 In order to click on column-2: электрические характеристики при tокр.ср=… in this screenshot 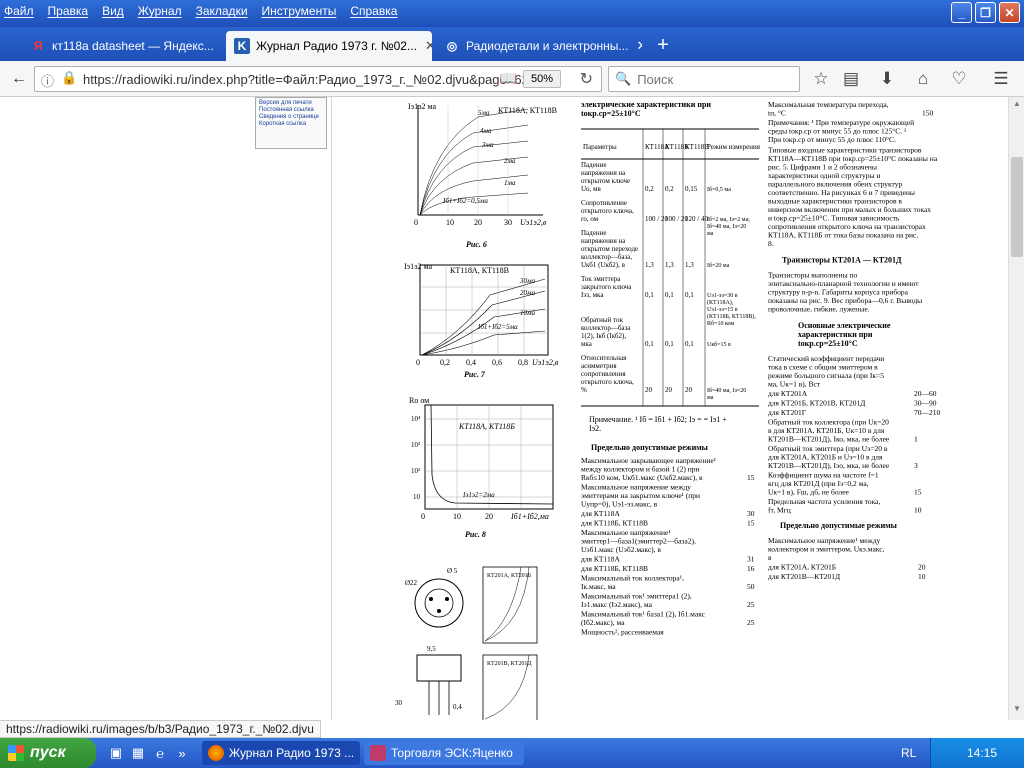, I will do `click(671, 368)`.